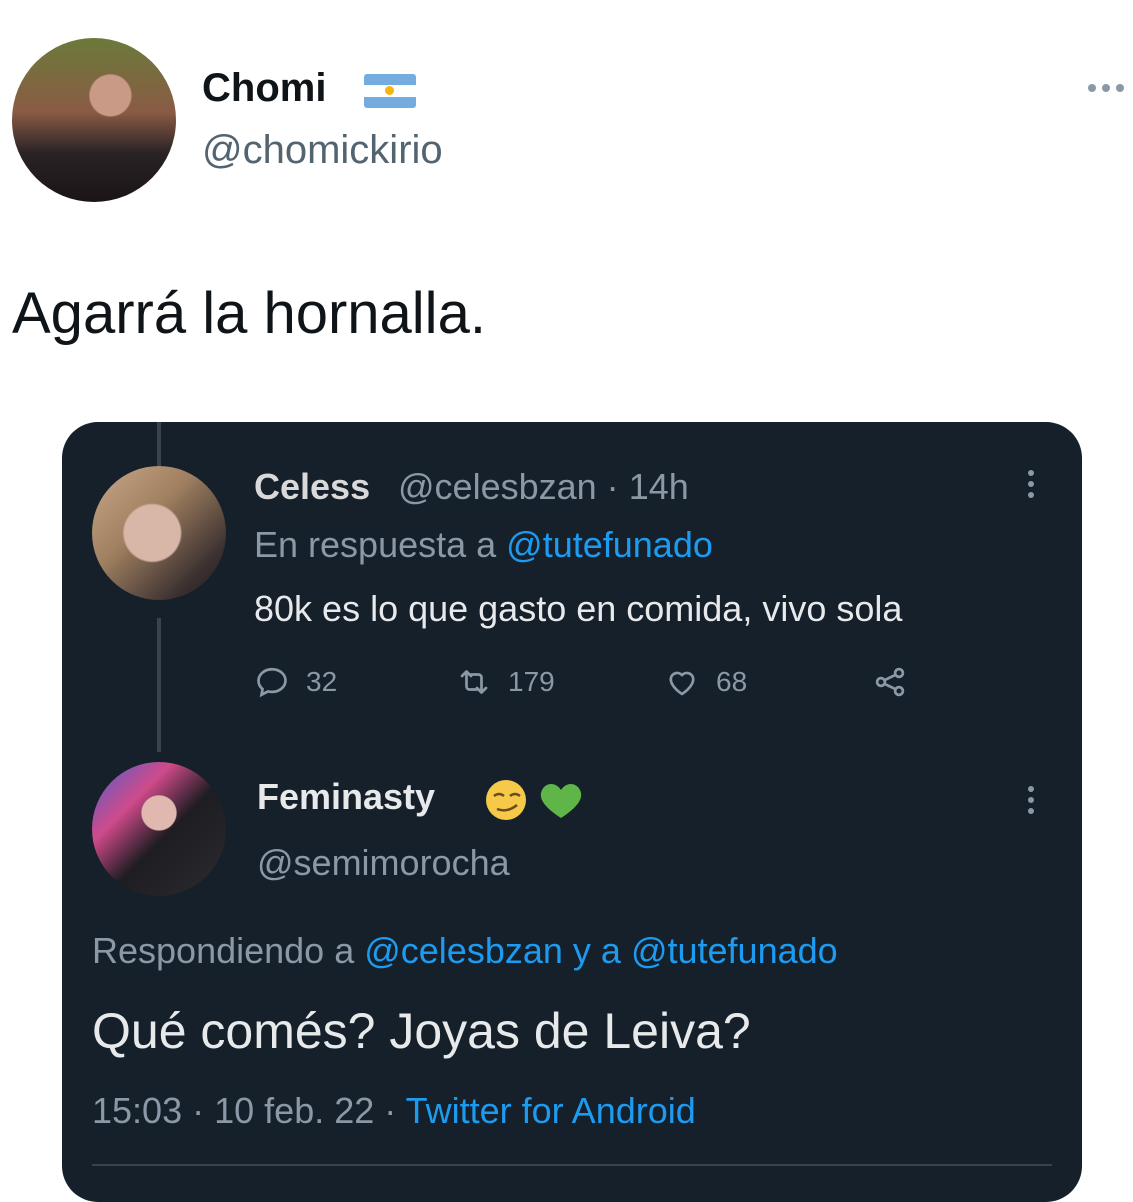 This screenshot has height=1202, width=1133. I want to click on more-options-icon, so click(1106, 88).